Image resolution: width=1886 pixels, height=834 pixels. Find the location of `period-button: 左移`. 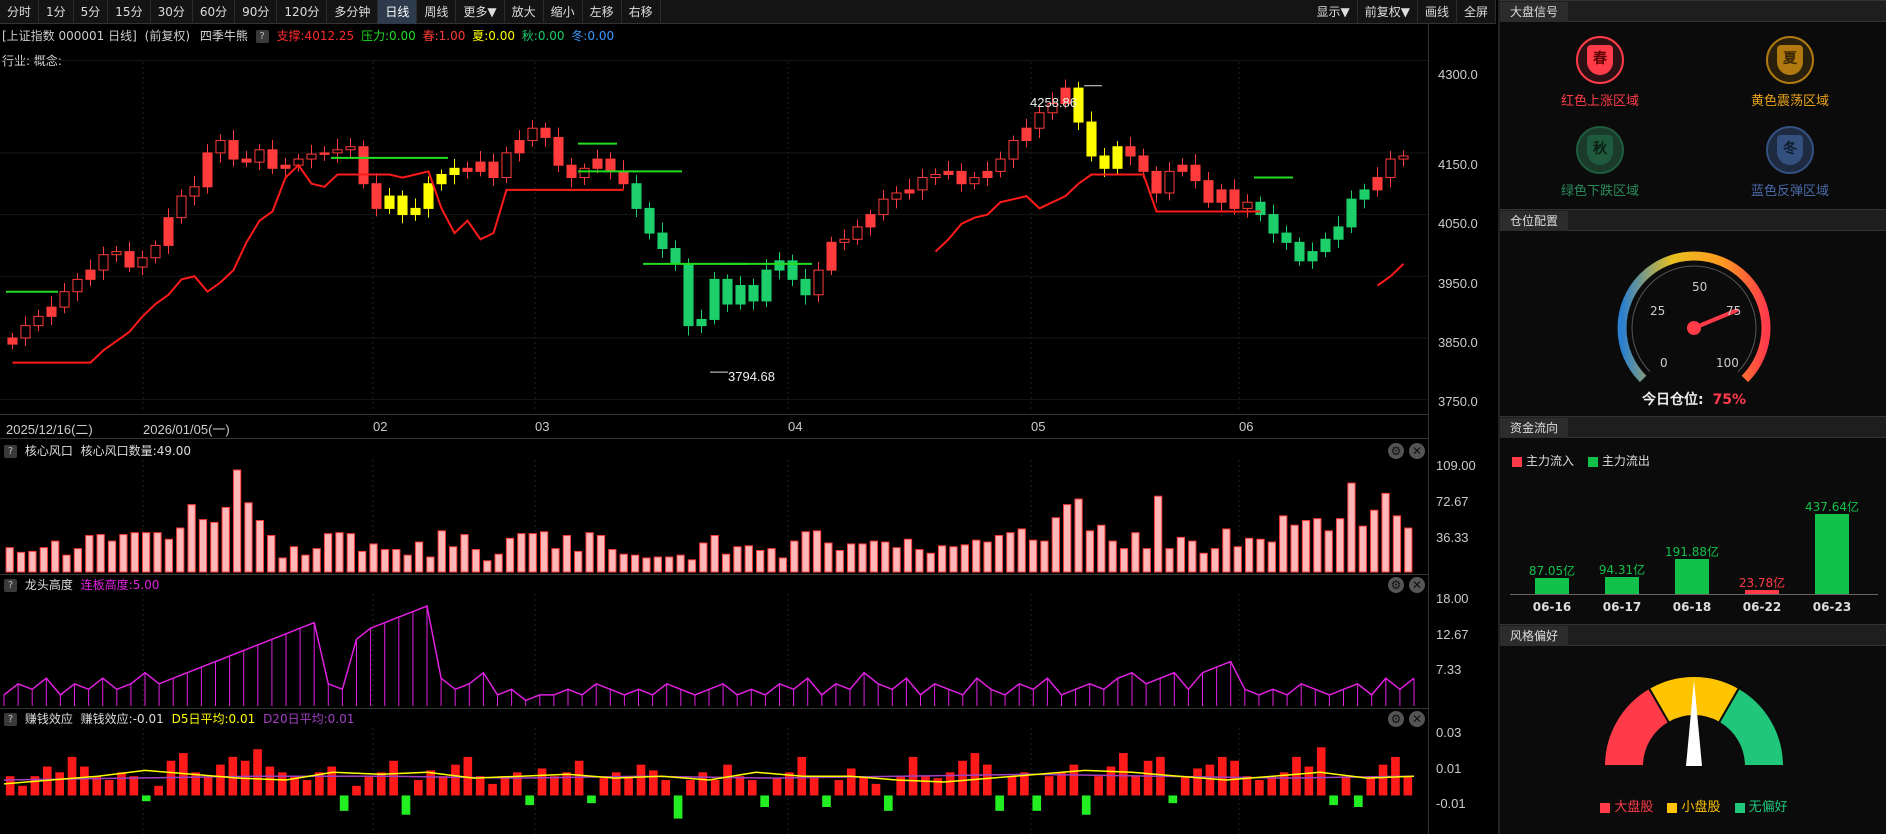

period-button: 左移 is located at coordinates (602, 12).